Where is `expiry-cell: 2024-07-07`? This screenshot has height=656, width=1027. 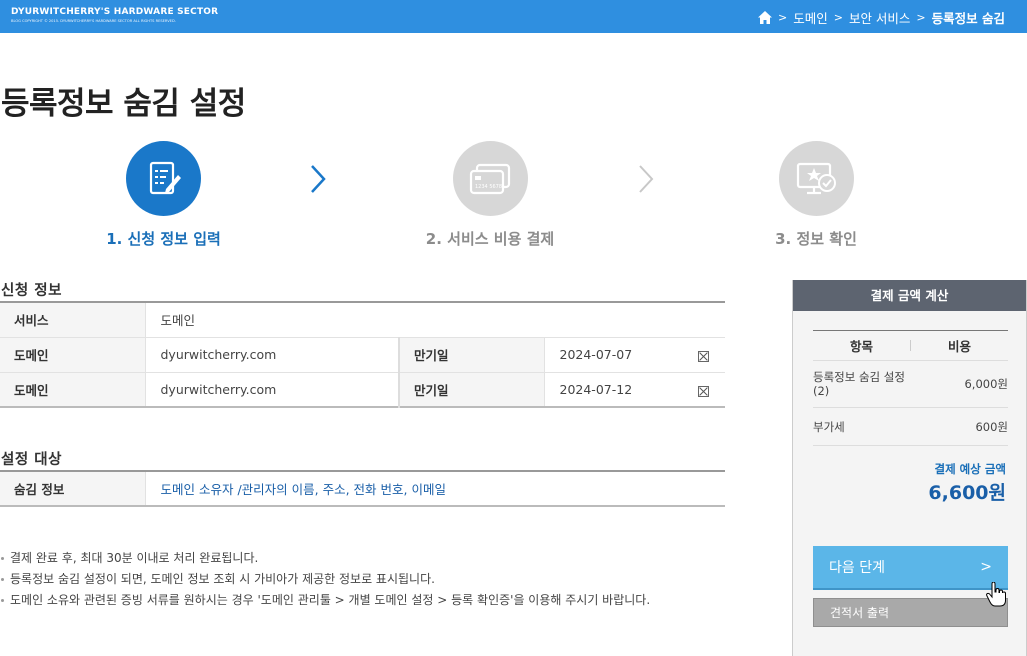 expiry-cell: 2024-07-07 is located at coordinates (634, 355).